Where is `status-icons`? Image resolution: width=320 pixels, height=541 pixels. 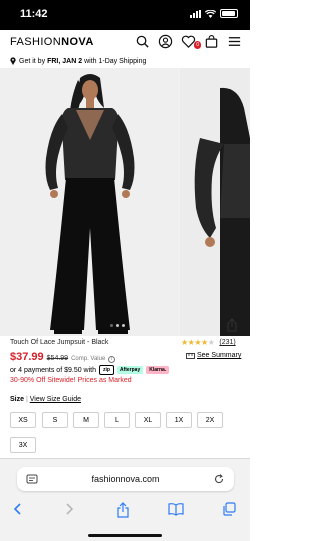
status-icons is located at coordinates (214, 13).